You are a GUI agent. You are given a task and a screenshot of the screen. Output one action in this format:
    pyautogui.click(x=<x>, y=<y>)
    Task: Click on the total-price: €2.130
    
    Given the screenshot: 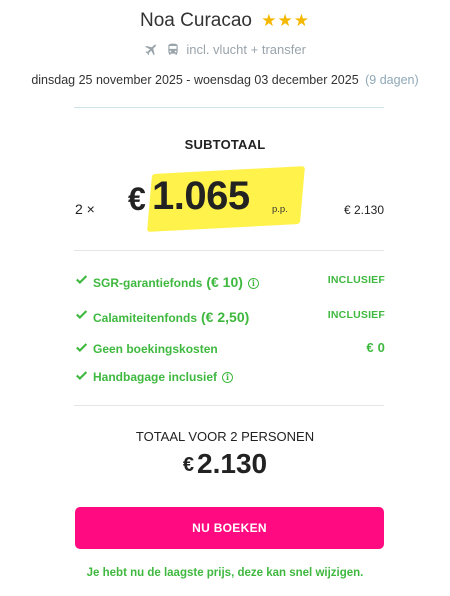 What is the action you would take?
    pyautogui.click(x=225, y=464)
    